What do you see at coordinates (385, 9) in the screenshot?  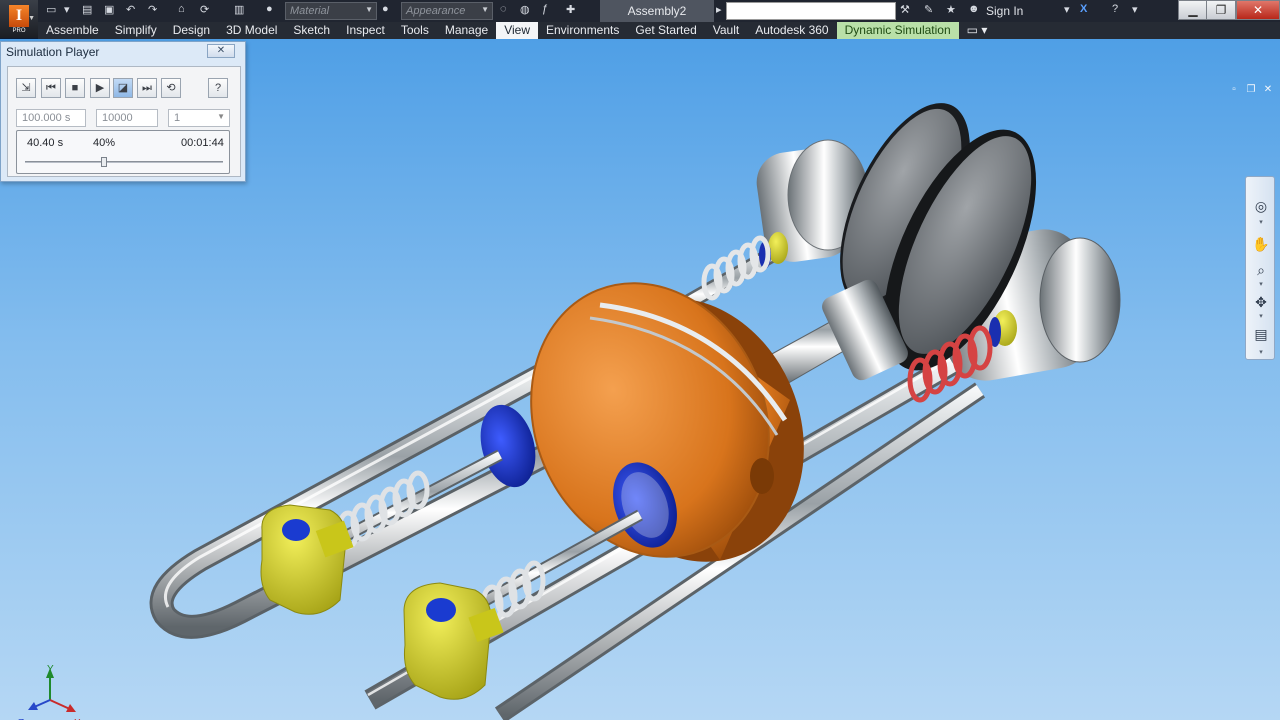 I see `appearance-sphere-icon: ●` at bounding box center [385, 9].